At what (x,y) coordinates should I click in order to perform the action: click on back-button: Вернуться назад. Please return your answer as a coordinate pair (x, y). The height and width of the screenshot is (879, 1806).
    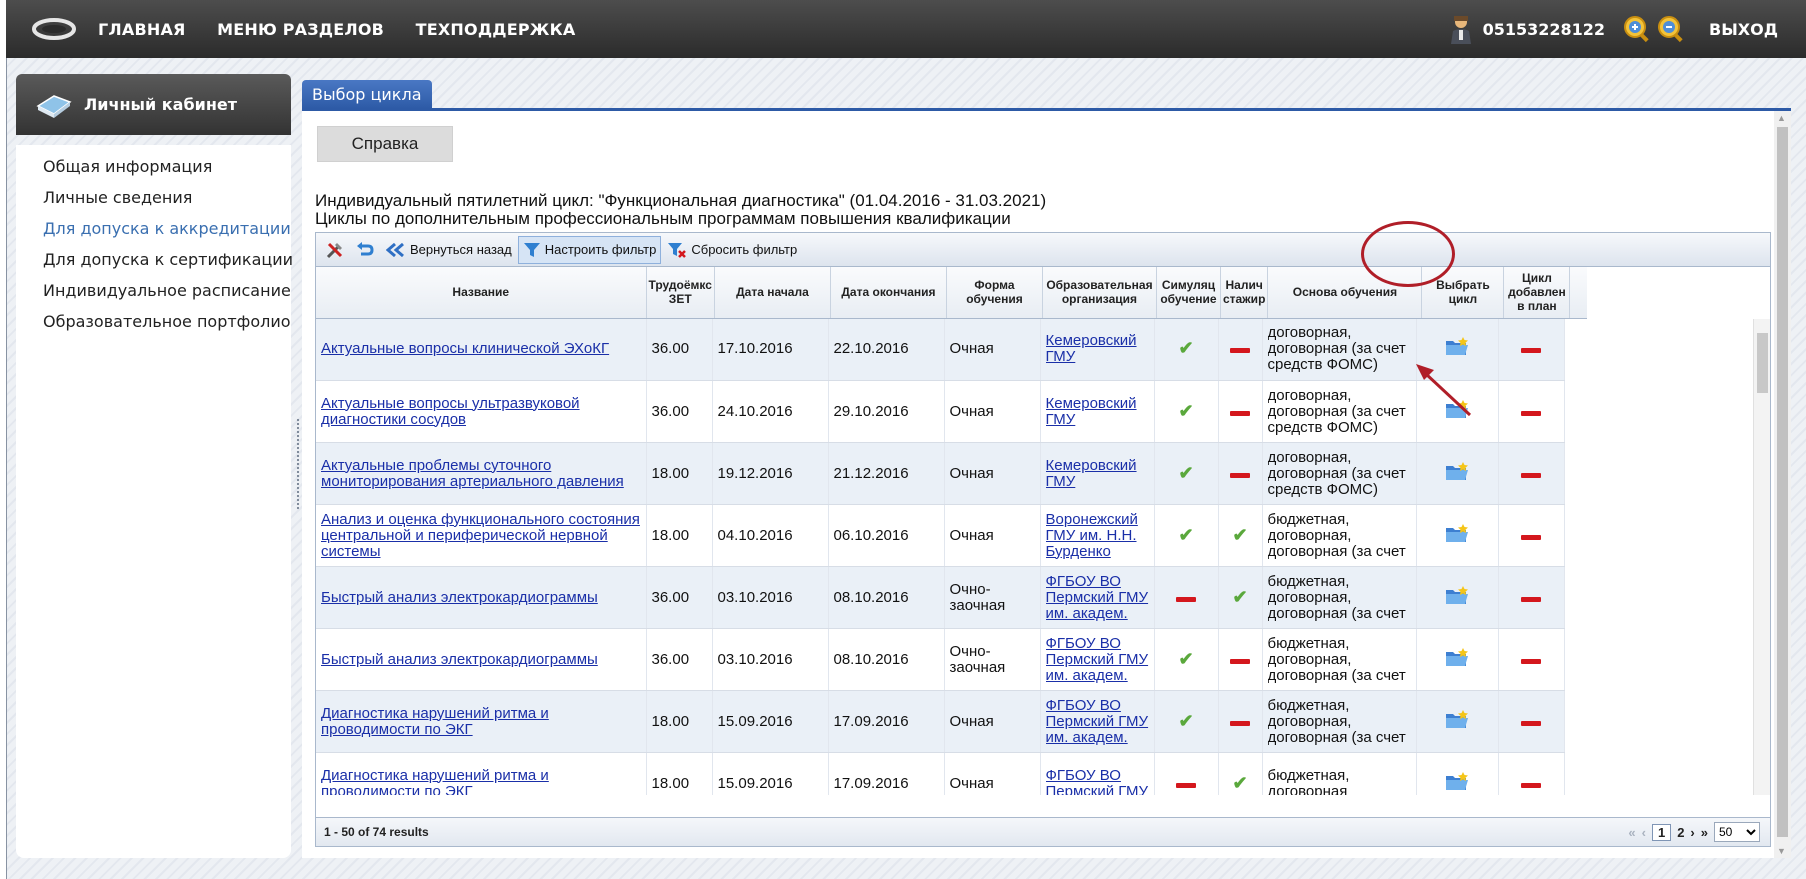
    Looking at the image, I should click on (449, 250).